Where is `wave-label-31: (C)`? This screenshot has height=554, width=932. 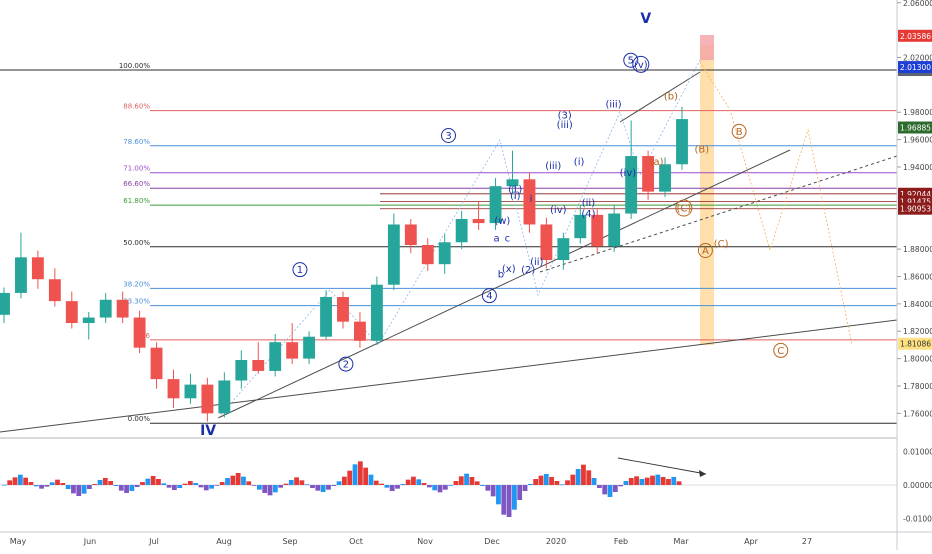
wave-label-31: (C) is located at coordinates (683, 209).